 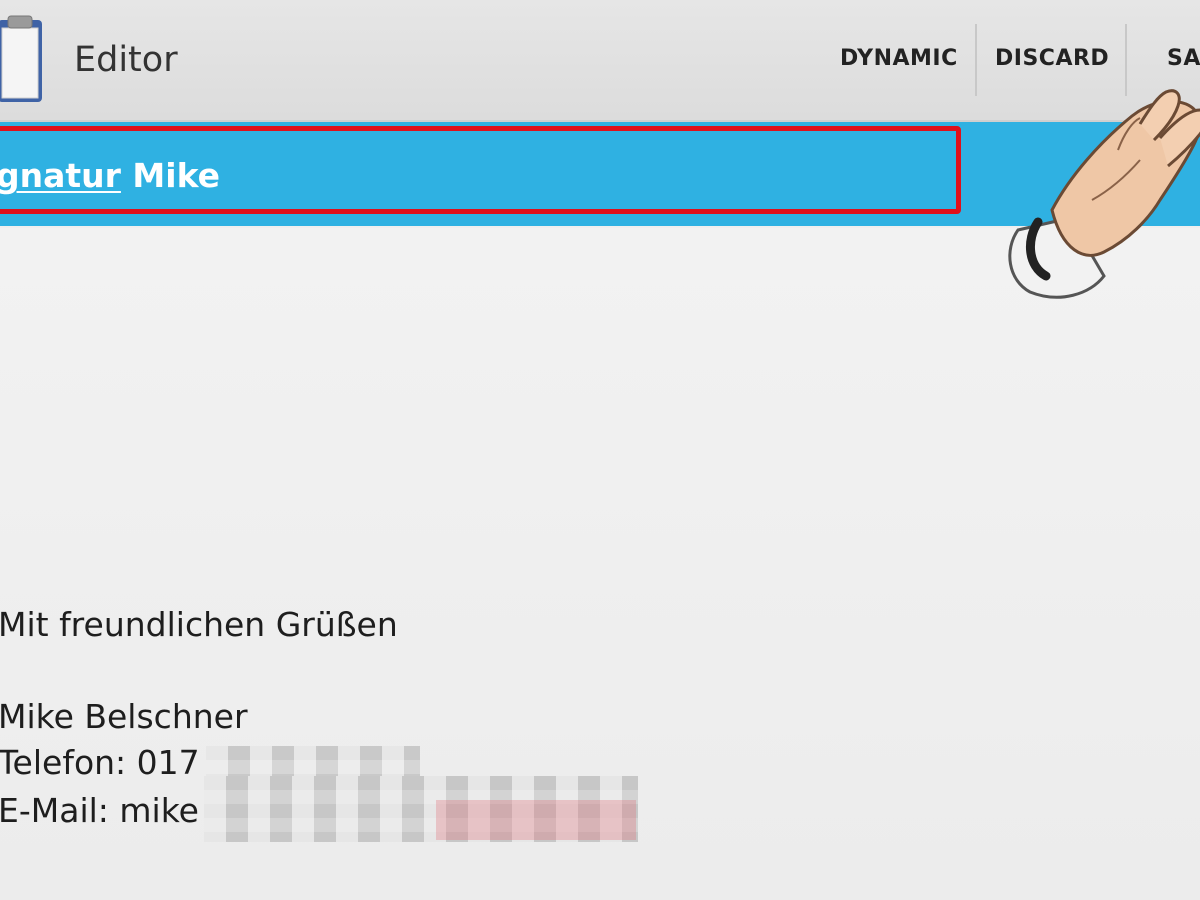 What do you see at coordinates (976, 60) in the screenshot?
I see `action-divider` at bounding box center [976, 60].